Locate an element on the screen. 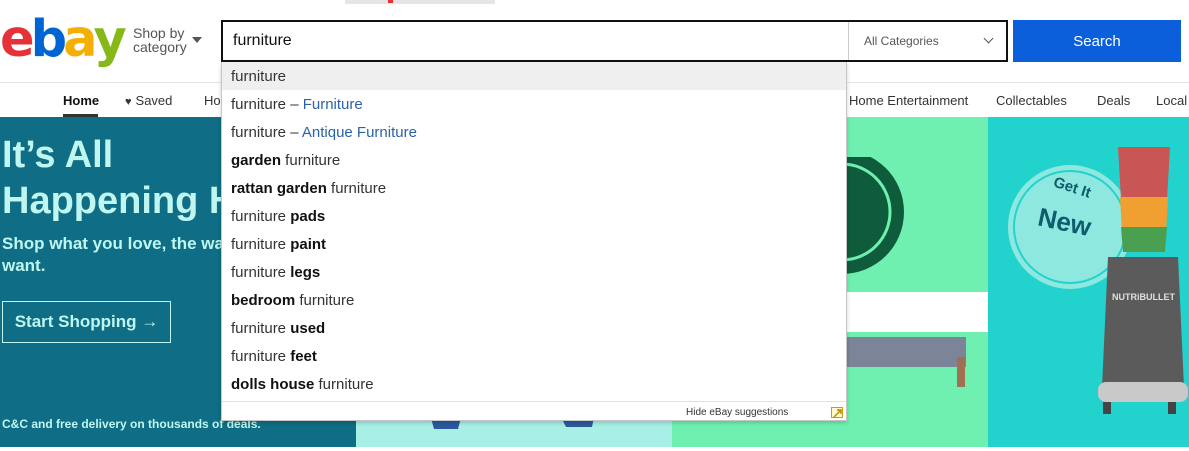  suggestion-item: furniture legs is located at coordinates (534, 272).